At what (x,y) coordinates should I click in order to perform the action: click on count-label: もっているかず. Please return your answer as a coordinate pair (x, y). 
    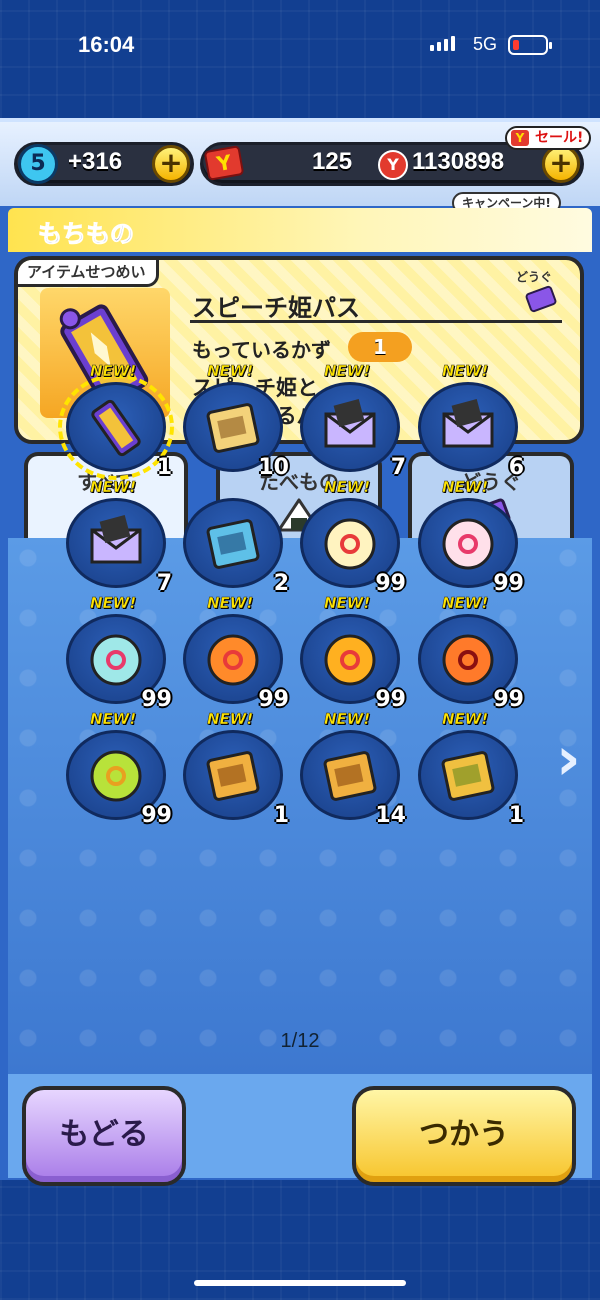
    Looking at the image, I should click on (261, 350).